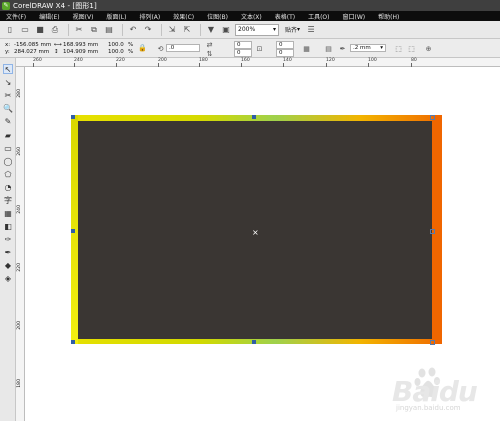  What do you see at coordinates (187, 30) in the screenshot?
I see `export-icon: ⇱` at bounding box center [187, 30].